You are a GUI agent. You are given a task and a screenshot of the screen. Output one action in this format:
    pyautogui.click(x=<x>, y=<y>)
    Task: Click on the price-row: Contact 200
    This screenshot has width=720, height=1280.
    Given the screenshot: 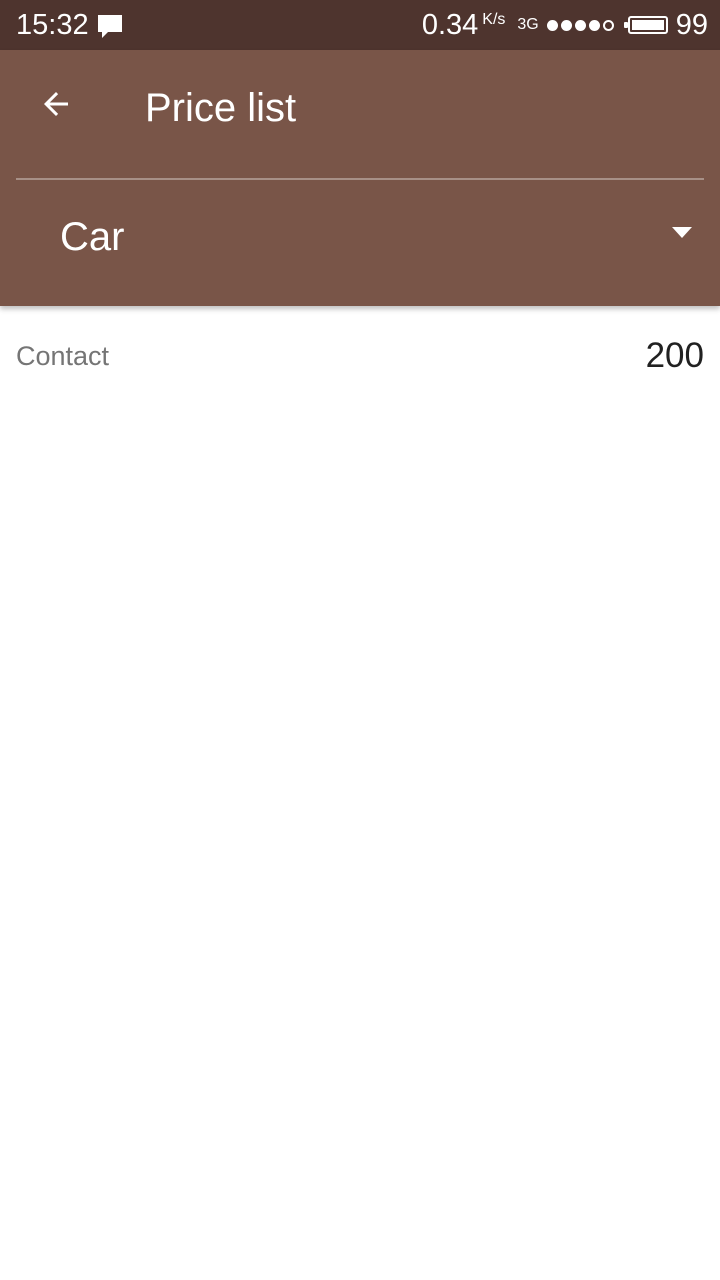 What is the action you would take?
    pyautogui.click(x=360, y=356)
    